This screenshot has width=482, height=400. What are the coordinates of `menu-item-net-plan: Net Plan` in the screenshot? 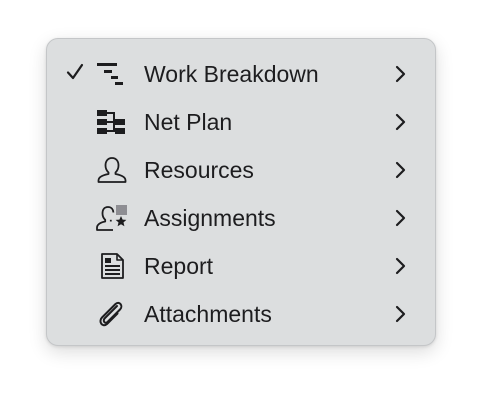 It's located at (241, 122).